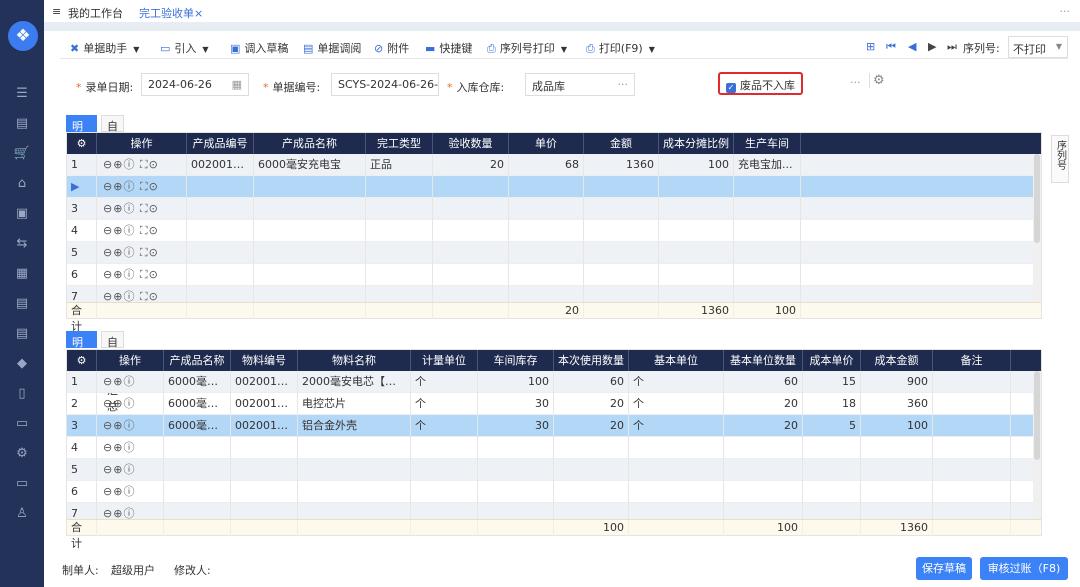  What do you see at coordinates (259, 48) in the screenshot?
I see `load-draft-button: ▣ 调入草稿` at bounding box center [259, 48].